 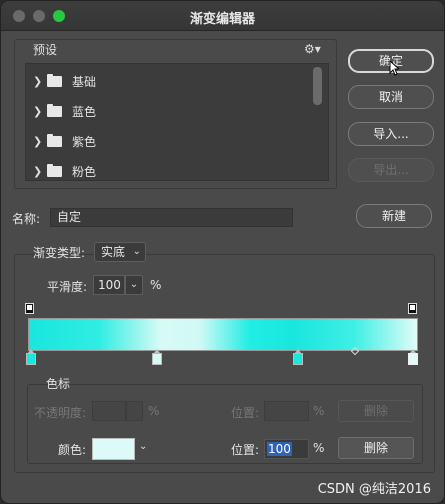 I want to click on smoothness-input: 100, so click(x=109, y=285).